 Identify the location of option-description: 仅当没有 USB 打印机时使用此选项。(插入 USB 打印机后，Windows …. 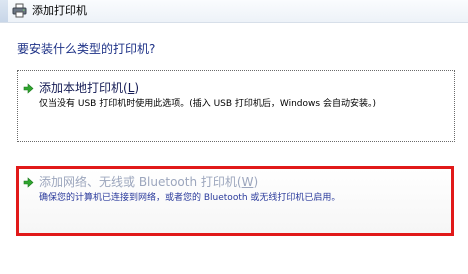
(207, 104).